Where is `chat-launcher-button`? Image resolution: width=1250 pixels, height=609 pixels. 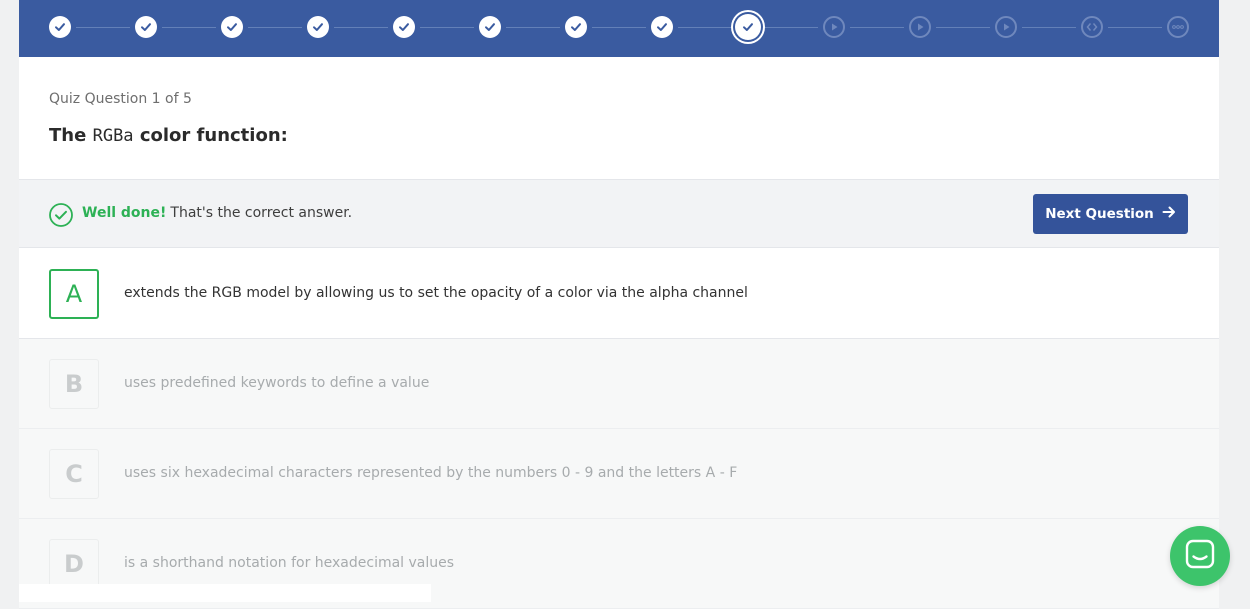
chat-launcher-button is located at coordinates (1200, 556).